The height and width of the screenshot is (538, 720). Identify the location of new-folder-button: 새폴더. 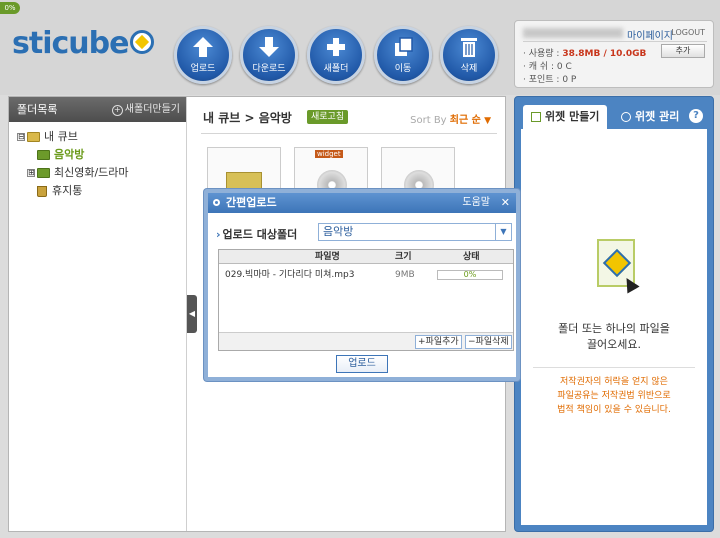
(336, 55).